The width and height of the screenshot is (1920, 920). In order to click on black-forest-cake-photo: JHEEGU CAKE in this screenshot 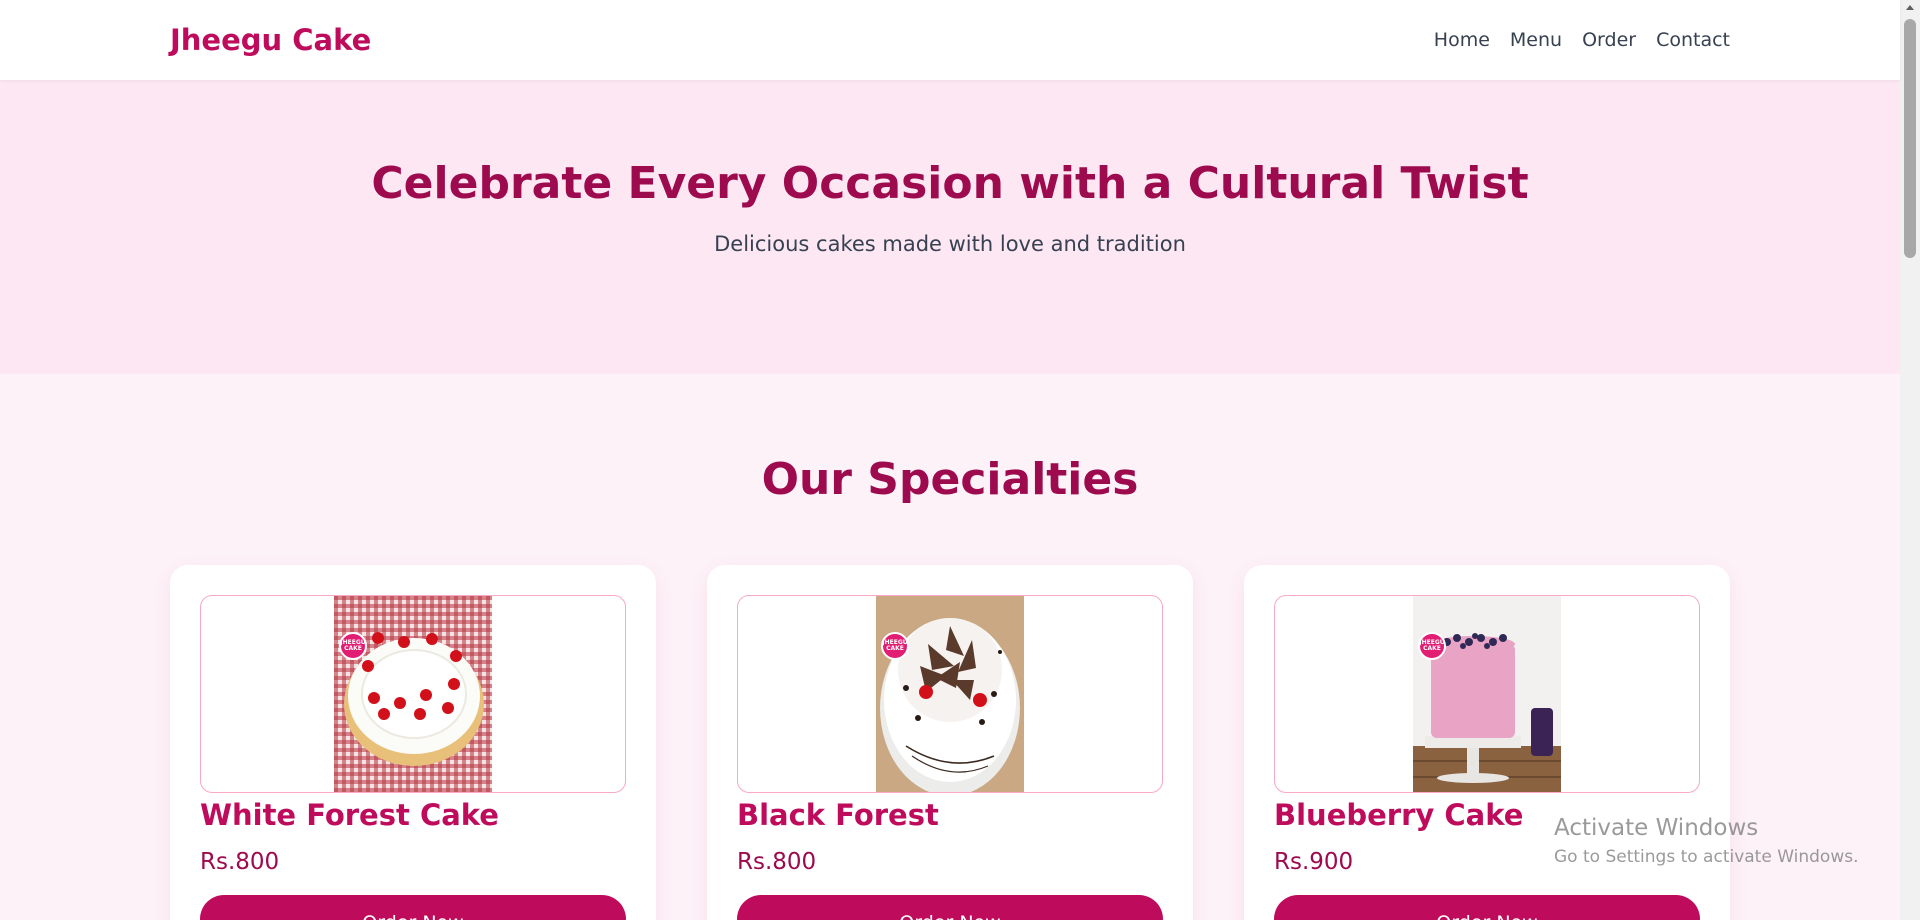, I will do `click(950, 694)`.